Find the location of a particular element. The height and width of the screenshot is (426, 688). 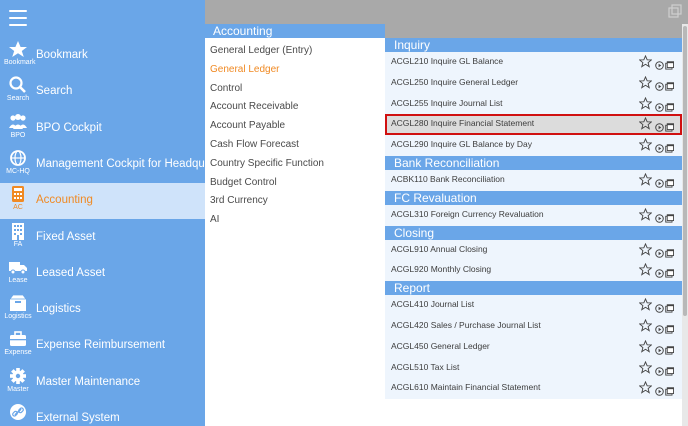

function-row-label: ACGL610 Maintain Financial Statement is located at coordinates (465, 387).